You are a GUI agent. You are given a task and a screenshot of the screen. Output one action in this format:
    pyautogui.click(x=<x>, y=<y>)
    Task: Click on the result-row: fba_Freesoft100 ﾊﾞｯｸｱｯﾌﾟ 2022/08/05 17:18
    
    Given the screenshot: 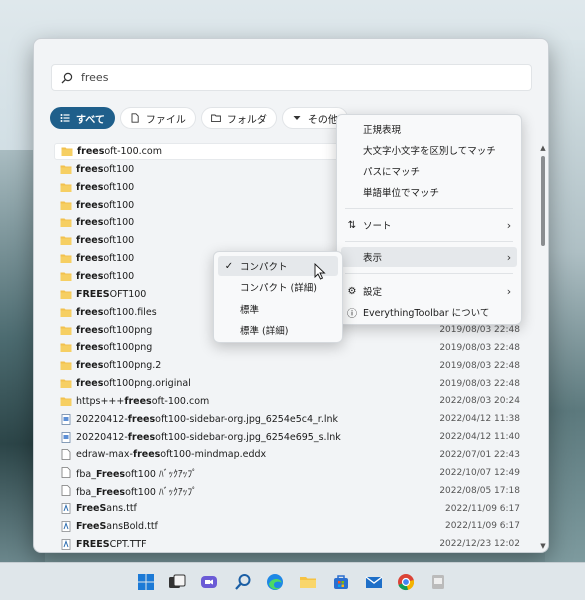 What is the action you would take?
    pyautogui.click(x=288, y=490)
    